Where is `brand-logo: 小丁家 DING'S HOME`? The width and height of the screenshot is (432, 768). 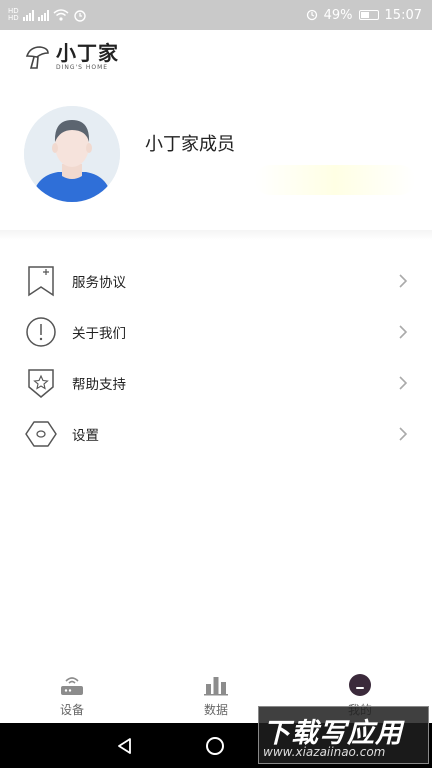
brand-logo: 小丁家 DING'S HOME is located at coordinates (71, 57).